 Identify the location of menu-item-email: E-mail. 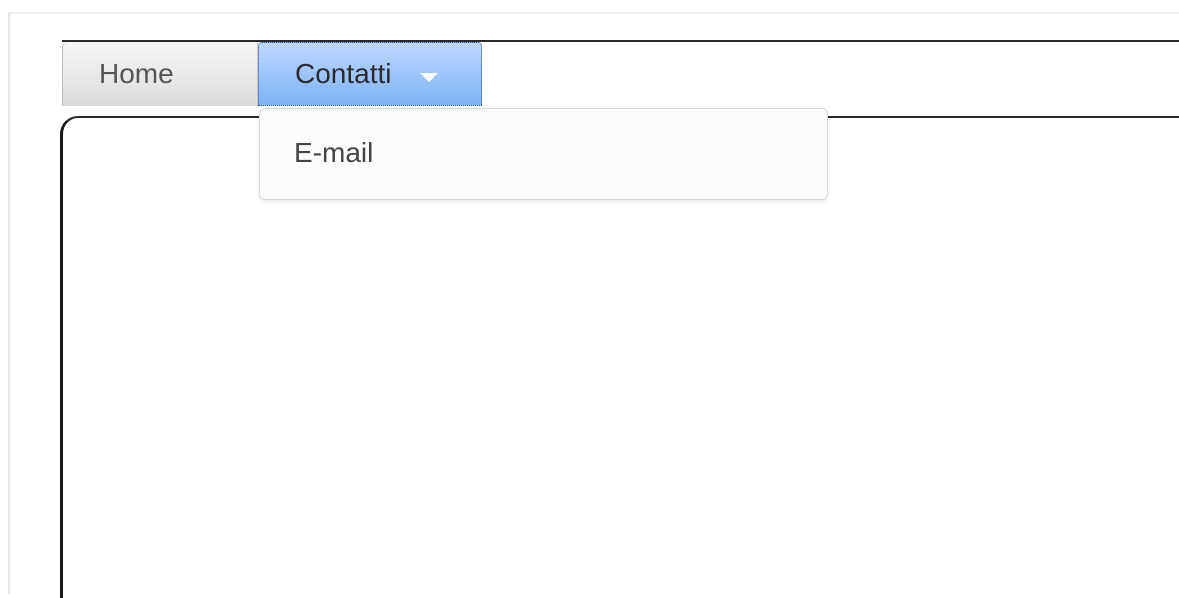
(333, 153).